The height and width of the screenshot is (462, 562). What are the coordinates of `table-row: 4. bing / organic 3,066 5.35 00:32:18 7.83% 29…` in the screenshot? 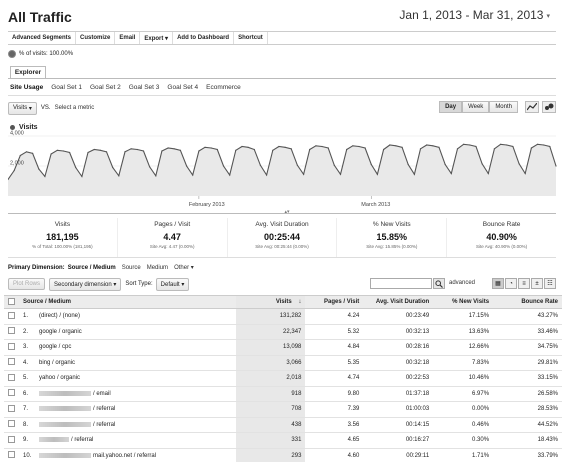 It's located at (283, 363).